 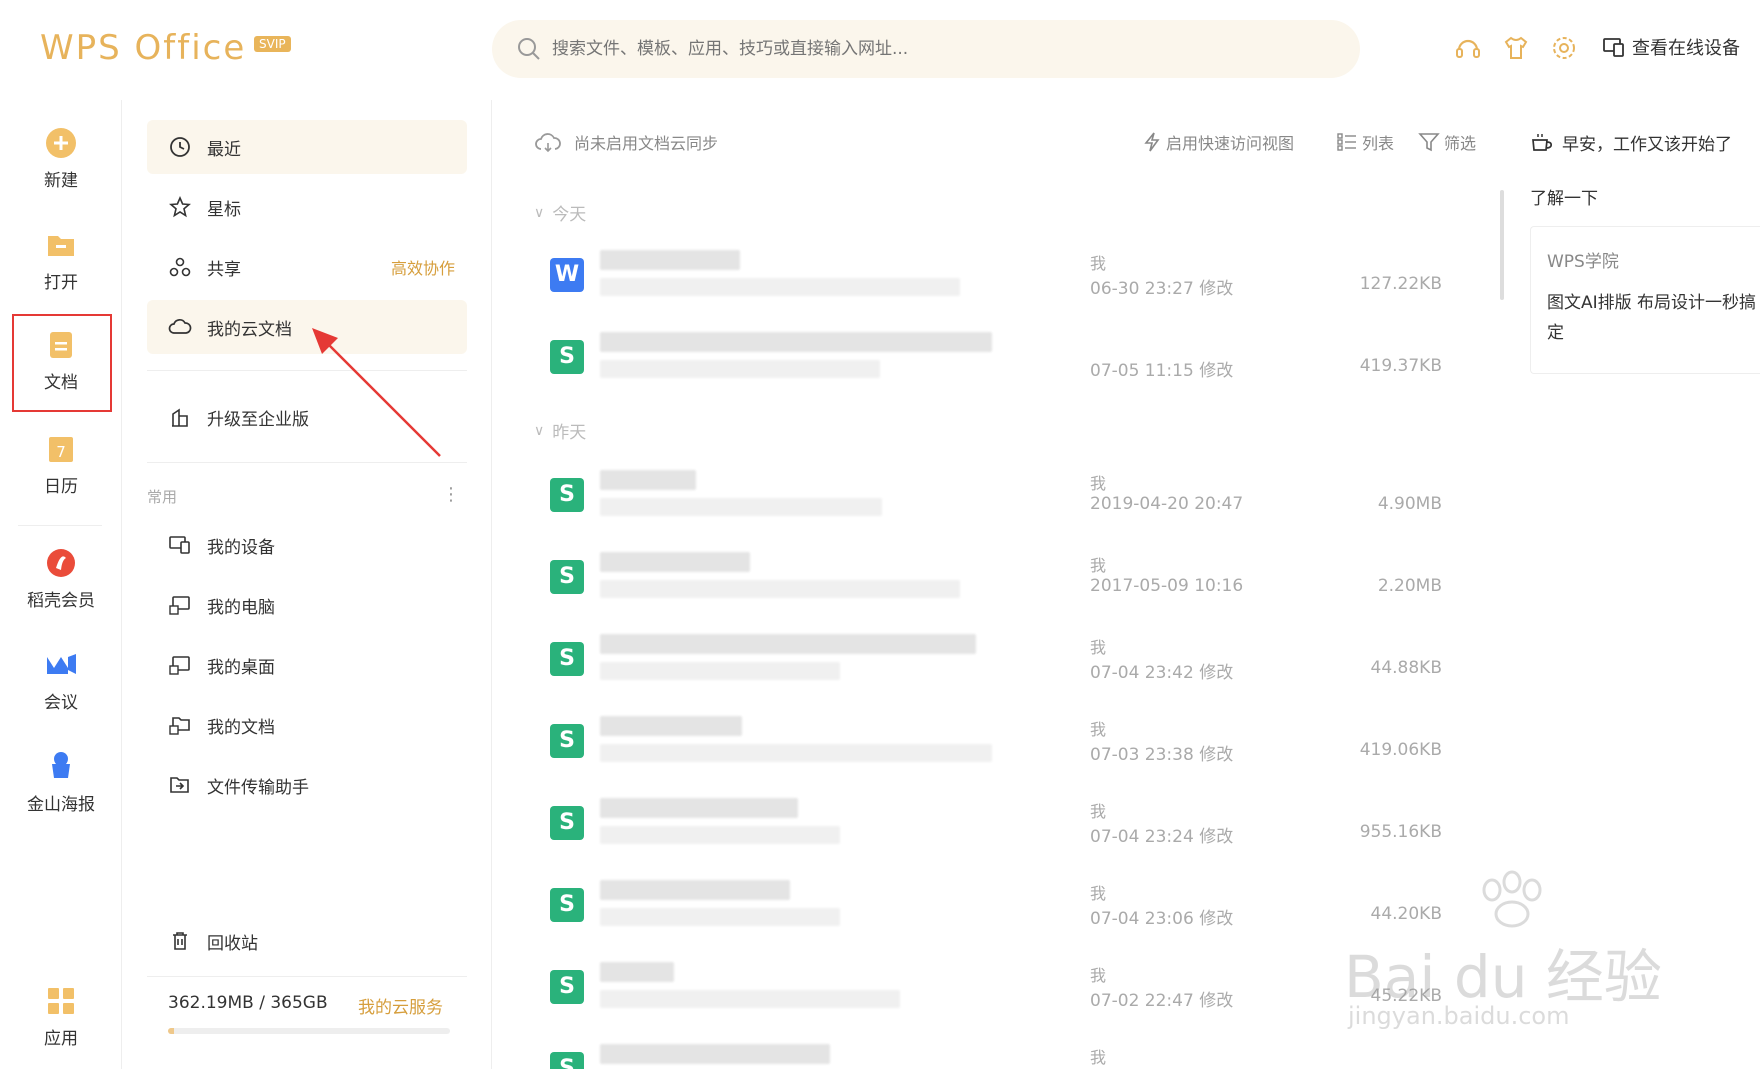 I want to click on cloud-icon, so click(x=180, y=326).